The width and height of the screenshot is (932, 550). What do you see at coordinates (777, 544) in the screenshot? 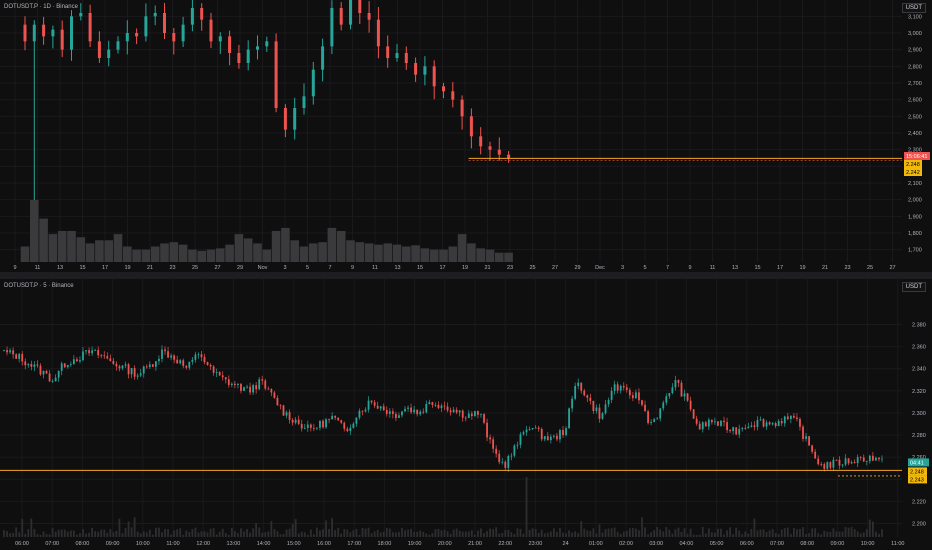
I see `time-tick-label: 07:00` at bounding box center [777, 544].